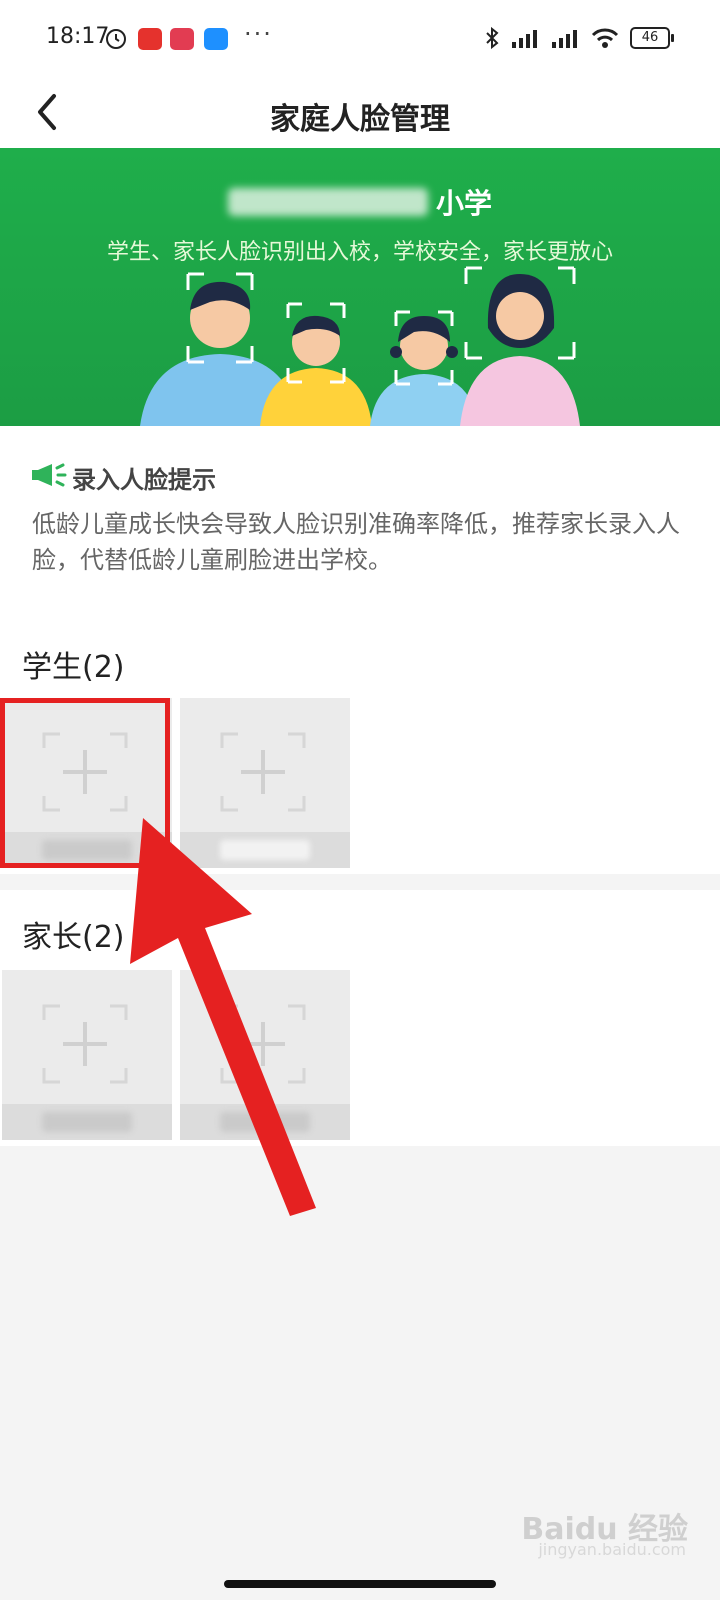 The image size is (720, 1600). What do you see at coordinates (328, 202) in the screenshot?
I see `school-name-blurred` at bounding box center [328, 202].